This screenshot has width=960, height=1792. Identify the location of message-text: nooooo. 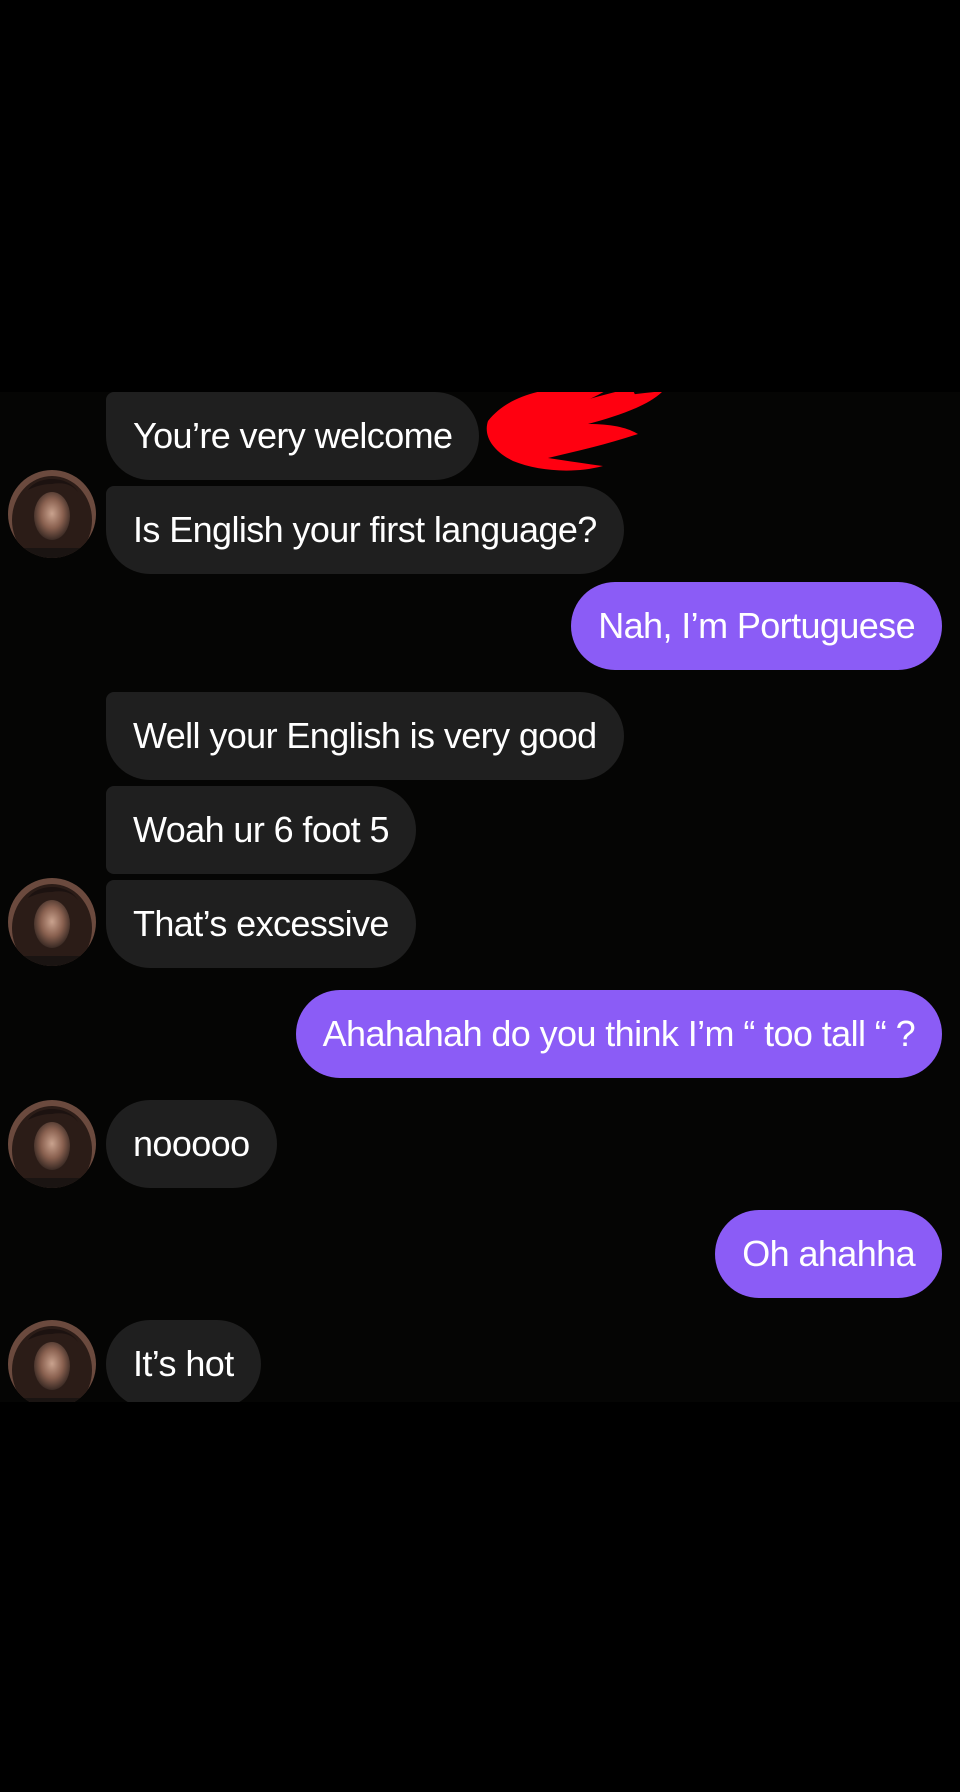
(191, 1143).